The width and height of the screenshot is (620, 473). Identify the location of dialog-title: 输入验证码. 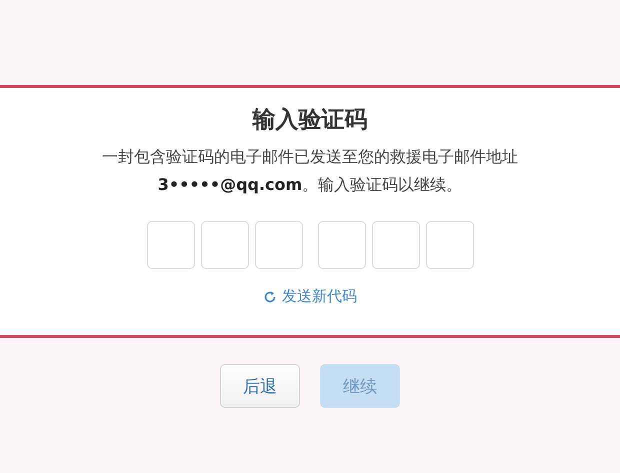
(310, 120).